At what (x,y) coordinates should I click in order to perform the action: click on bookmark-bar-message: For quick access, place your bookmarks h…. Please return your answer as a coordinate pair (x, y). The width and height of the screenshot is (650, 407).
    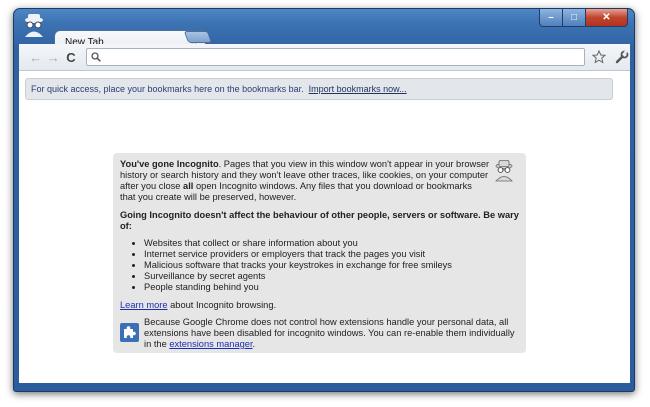
    Looking at the image, I should click on (167, 89).